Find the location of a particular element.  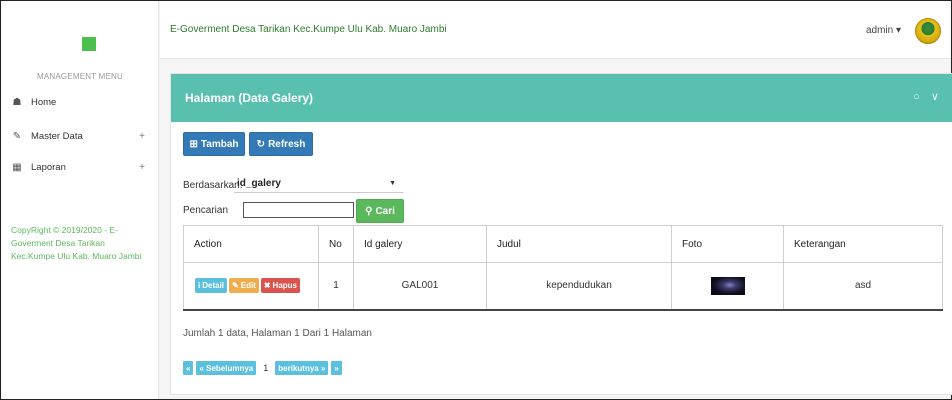

search-input is located at coordinates (298, 210).